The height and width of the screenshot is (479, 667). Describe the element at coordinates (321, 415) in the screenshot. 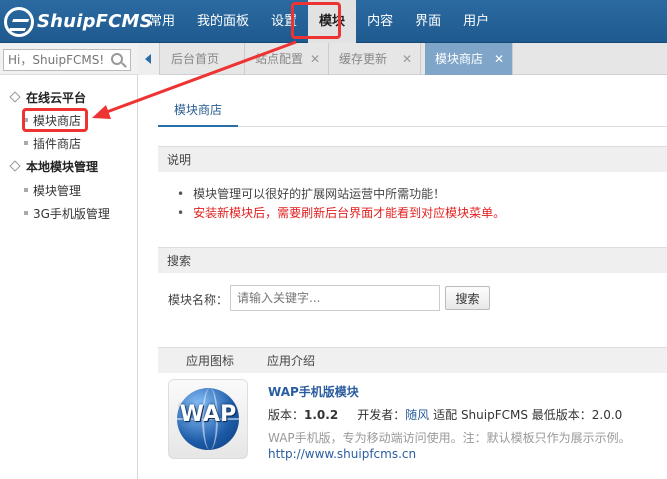

I see `version-value: 1.0.2` at that location.